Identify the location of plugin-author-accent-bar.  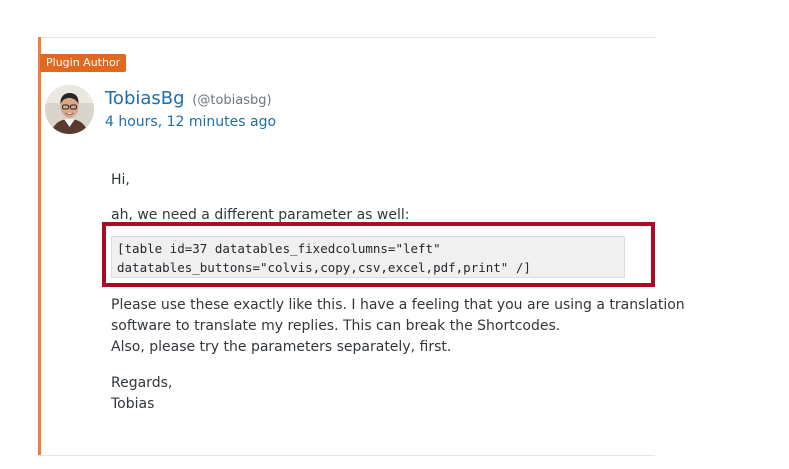
(39, 246).